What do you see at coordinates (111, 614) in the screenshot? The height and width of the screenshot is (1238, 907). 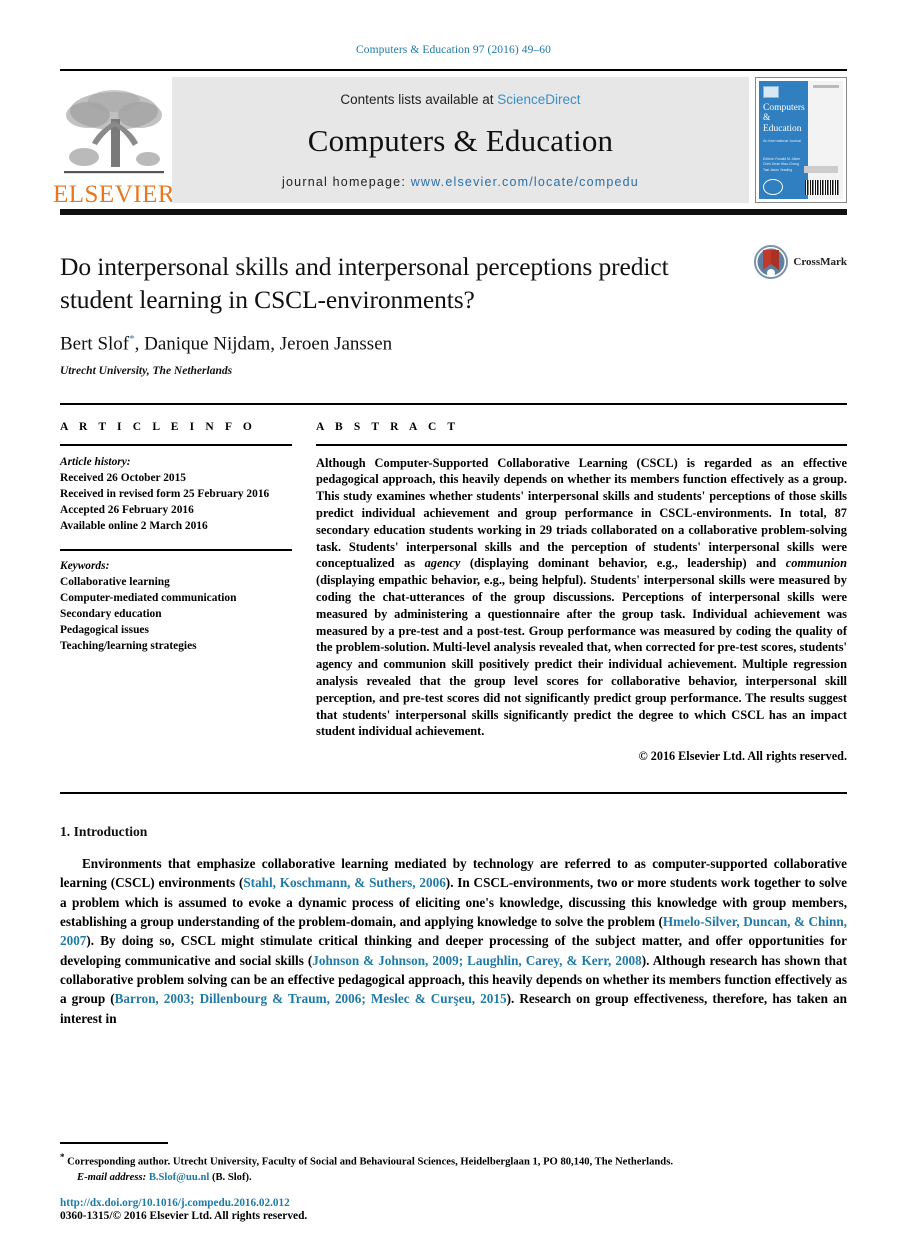 I see `keyword-item: Secondary education` at bounding box center [111, 614].